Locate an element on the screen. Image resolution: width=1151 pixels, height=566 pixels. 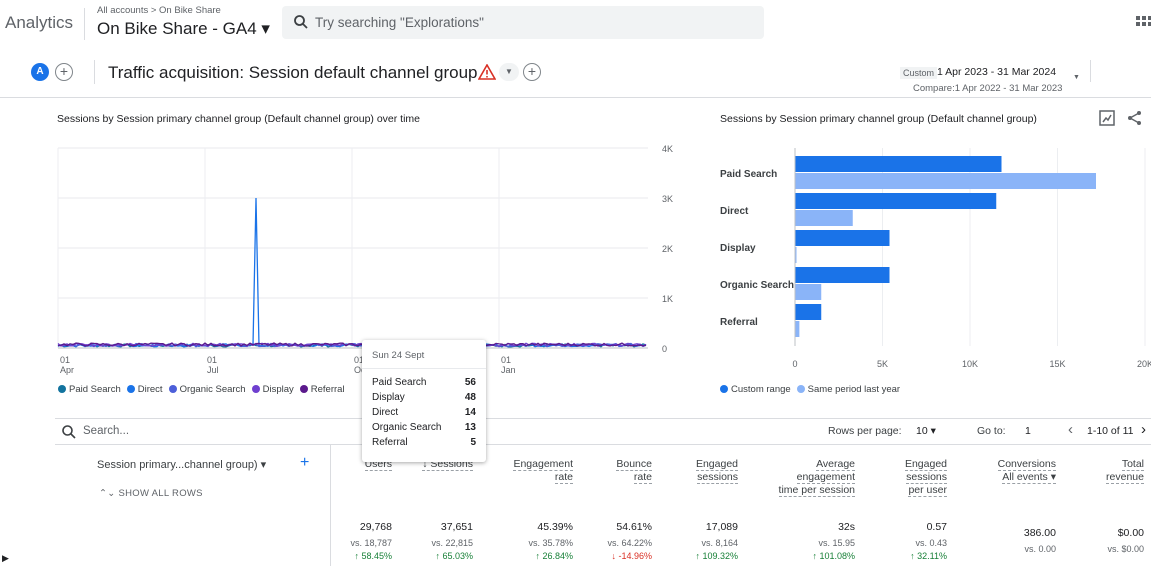
comparison-value: vs. 18,787 is located at coordinates (371, 543).